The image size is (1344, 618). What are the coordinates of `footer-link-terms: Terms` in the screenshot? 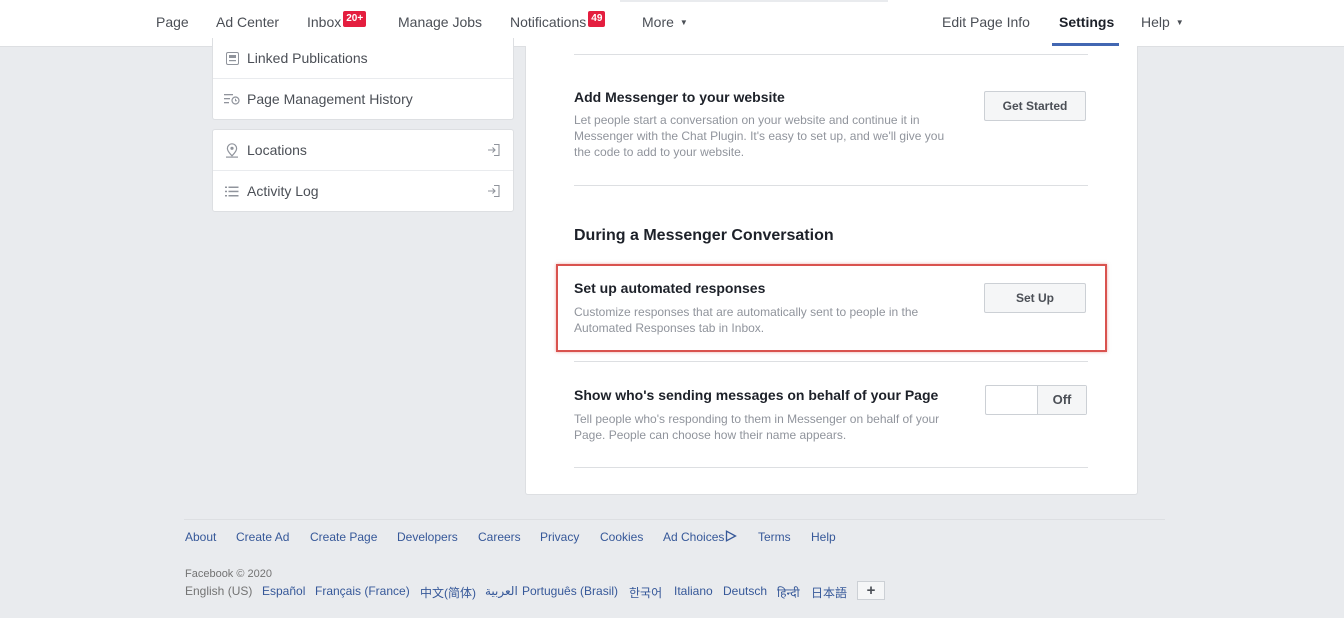 It's located at (774, 537).